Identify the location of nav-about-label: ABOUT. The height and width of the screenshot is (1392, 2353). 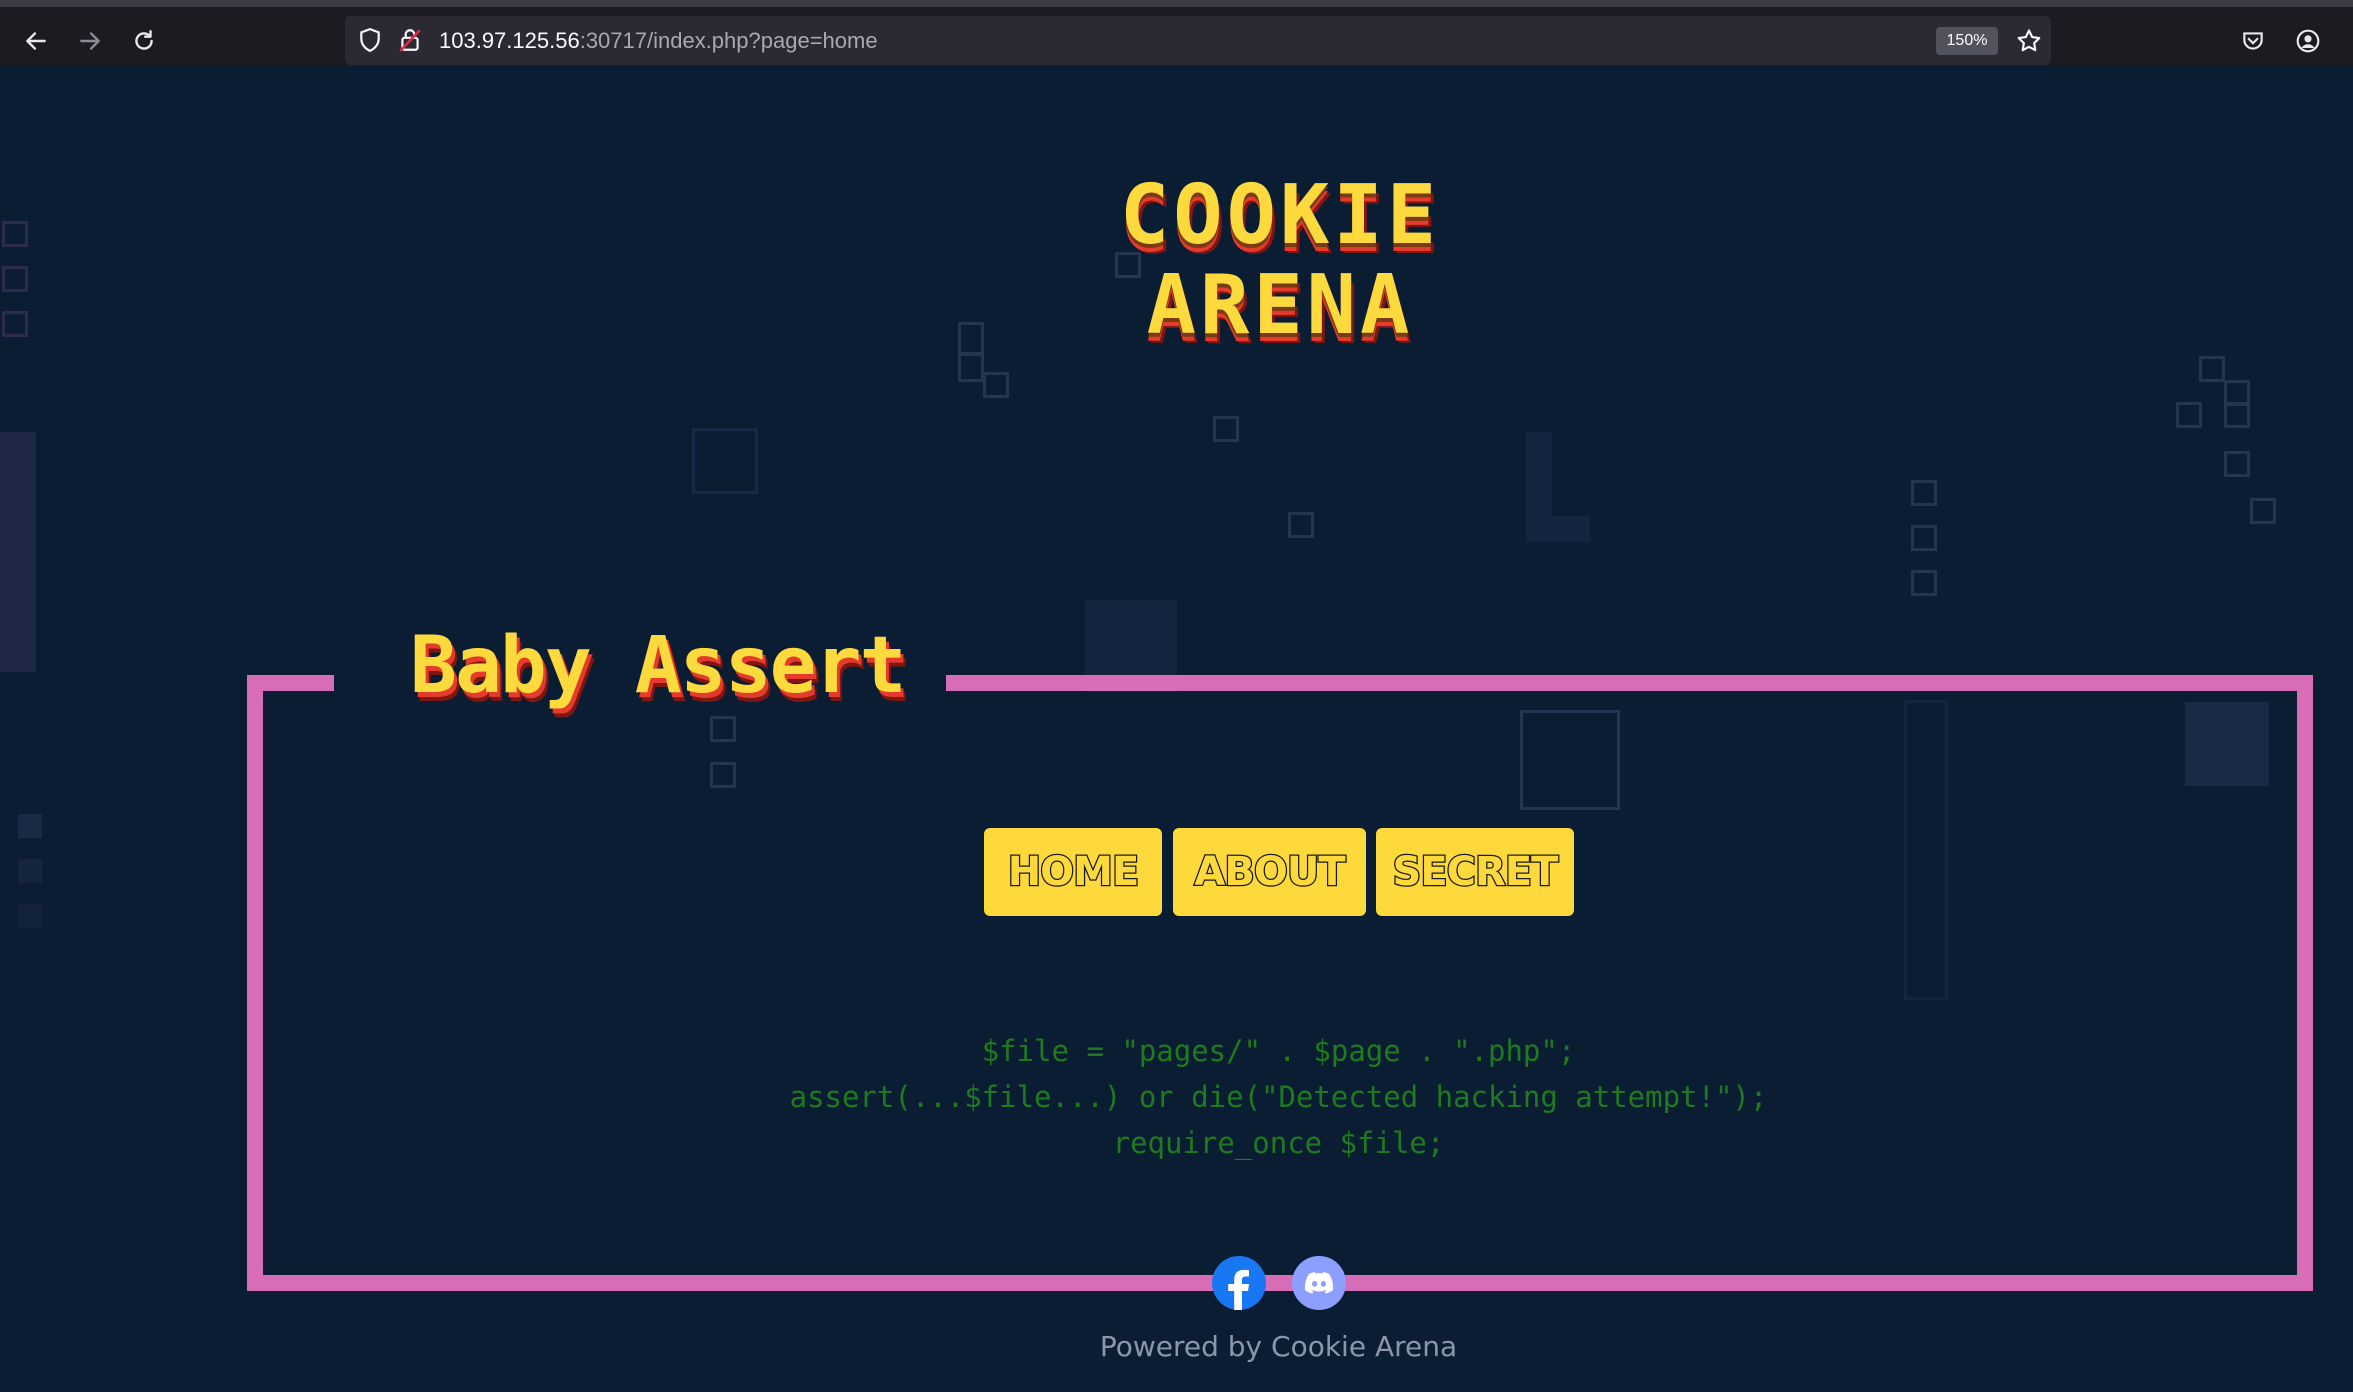
(1270, 872).